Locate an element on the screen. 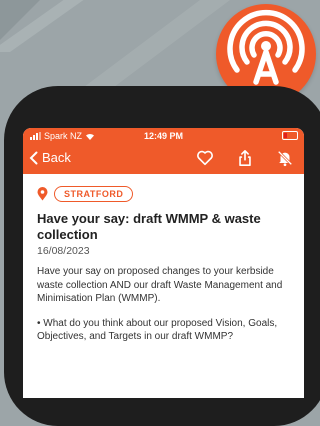 This screenshot has height=426, width=320. back-label: Back is located at coordinates (56, 157).